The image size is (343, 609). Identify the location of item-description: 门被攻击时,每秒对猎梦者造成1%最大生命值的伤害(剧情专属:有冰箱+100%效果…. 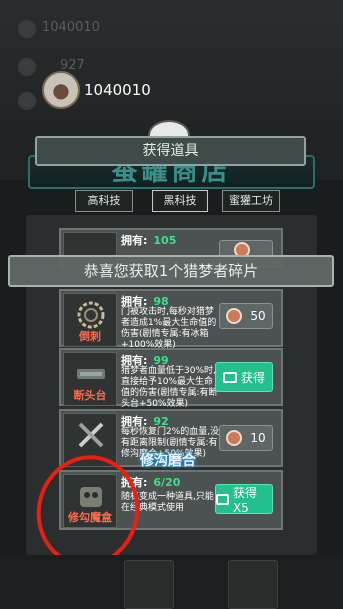
(169, 328).